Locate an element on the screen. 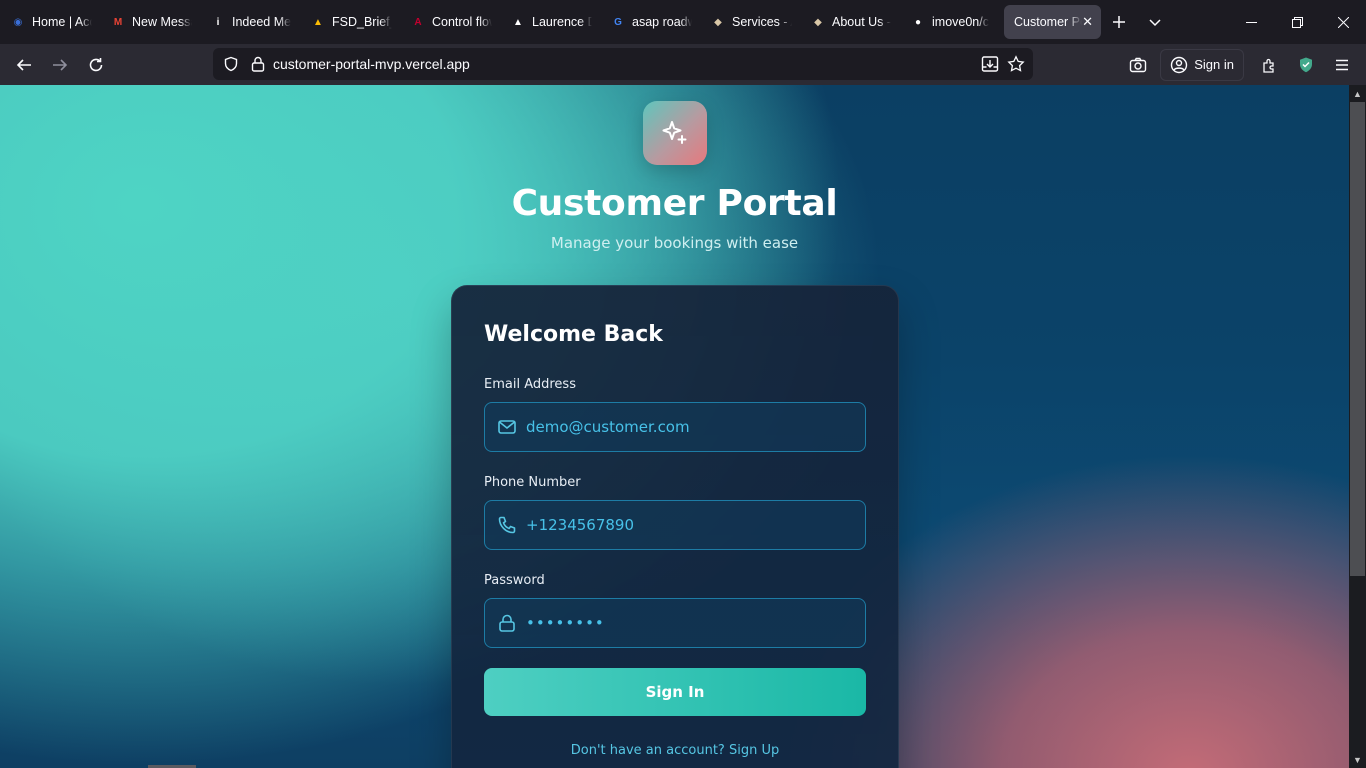  window-controls is located at coordinates (1297, 22).